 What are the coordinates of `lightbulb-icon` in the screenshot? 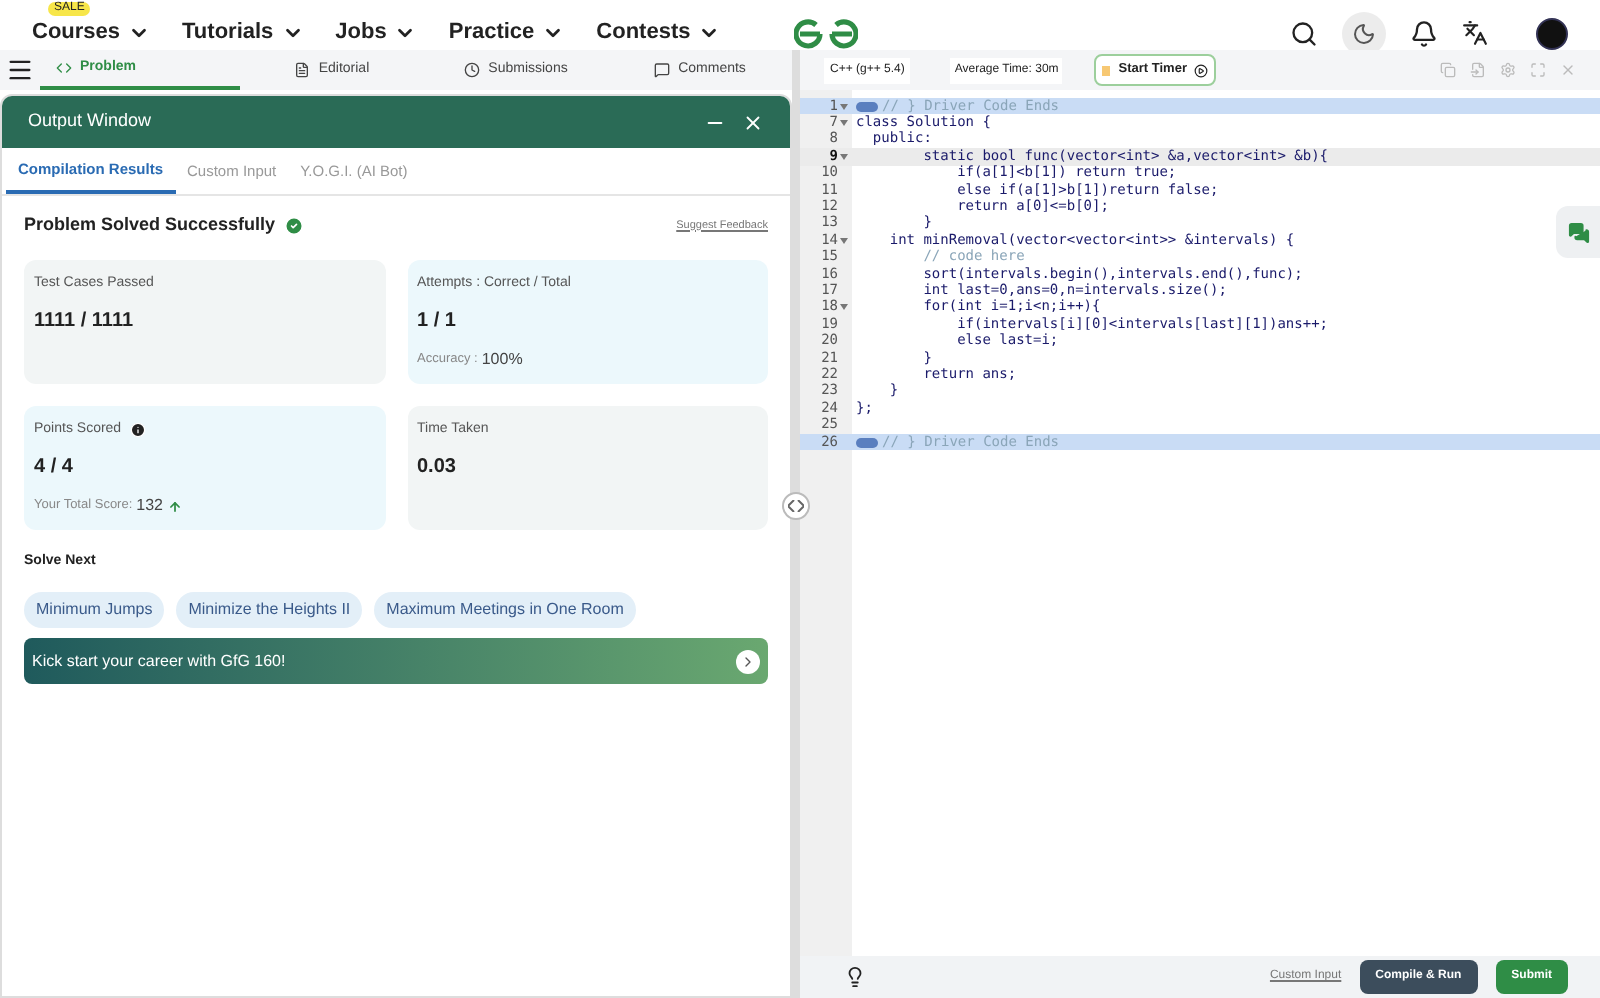 It's located at (855, 977).